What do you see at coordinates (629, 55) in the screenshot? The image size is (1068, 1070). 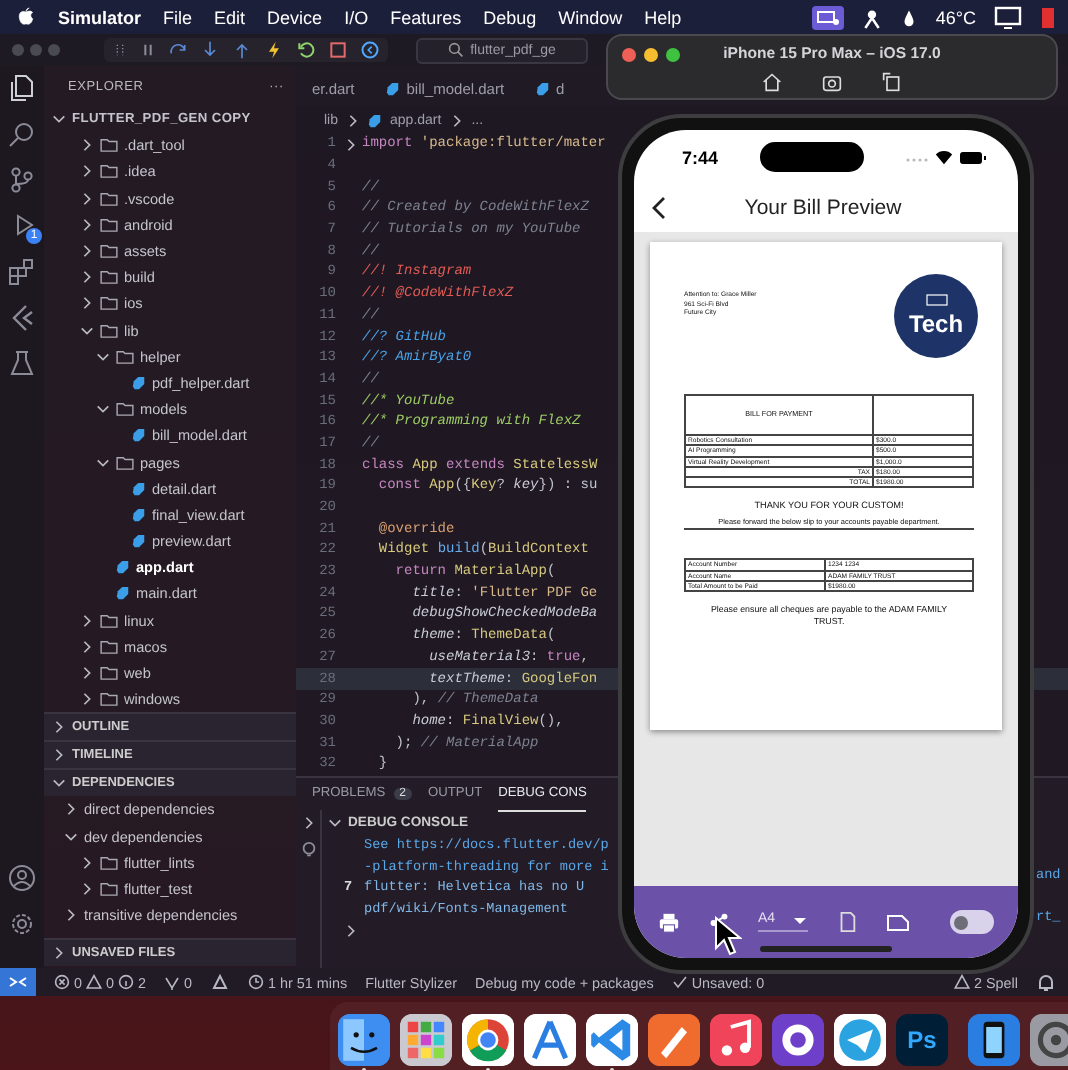 I see `close-button` at bounding box center [629, 55].